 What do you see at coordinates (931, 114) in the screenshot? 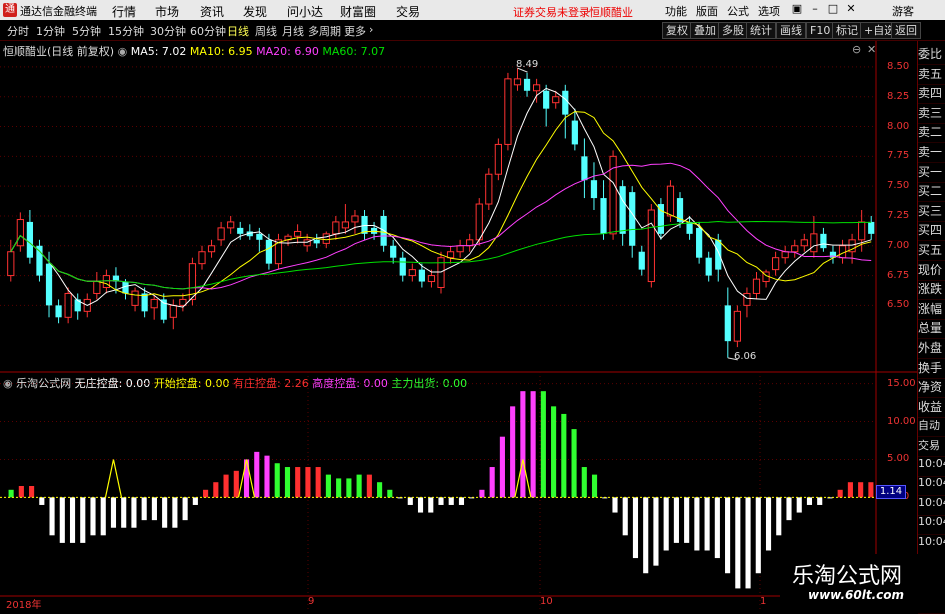
I see `side-panel-item: 卖三` at bounding box center [931, 114].